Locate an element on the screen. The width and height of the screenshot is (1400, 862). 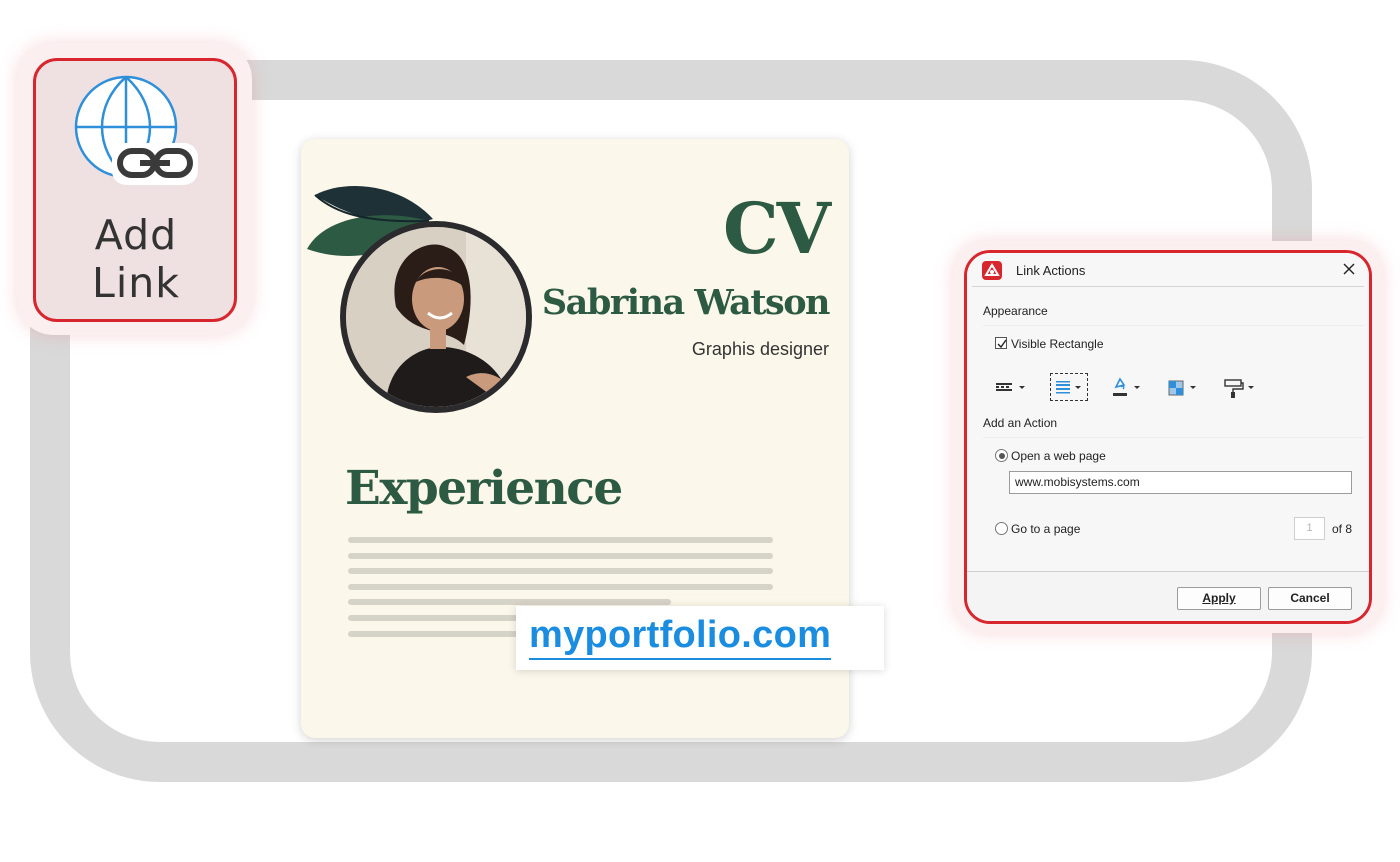
visible-rectangle-label: Visible Rectangle is located at coordinates (1057, 344).